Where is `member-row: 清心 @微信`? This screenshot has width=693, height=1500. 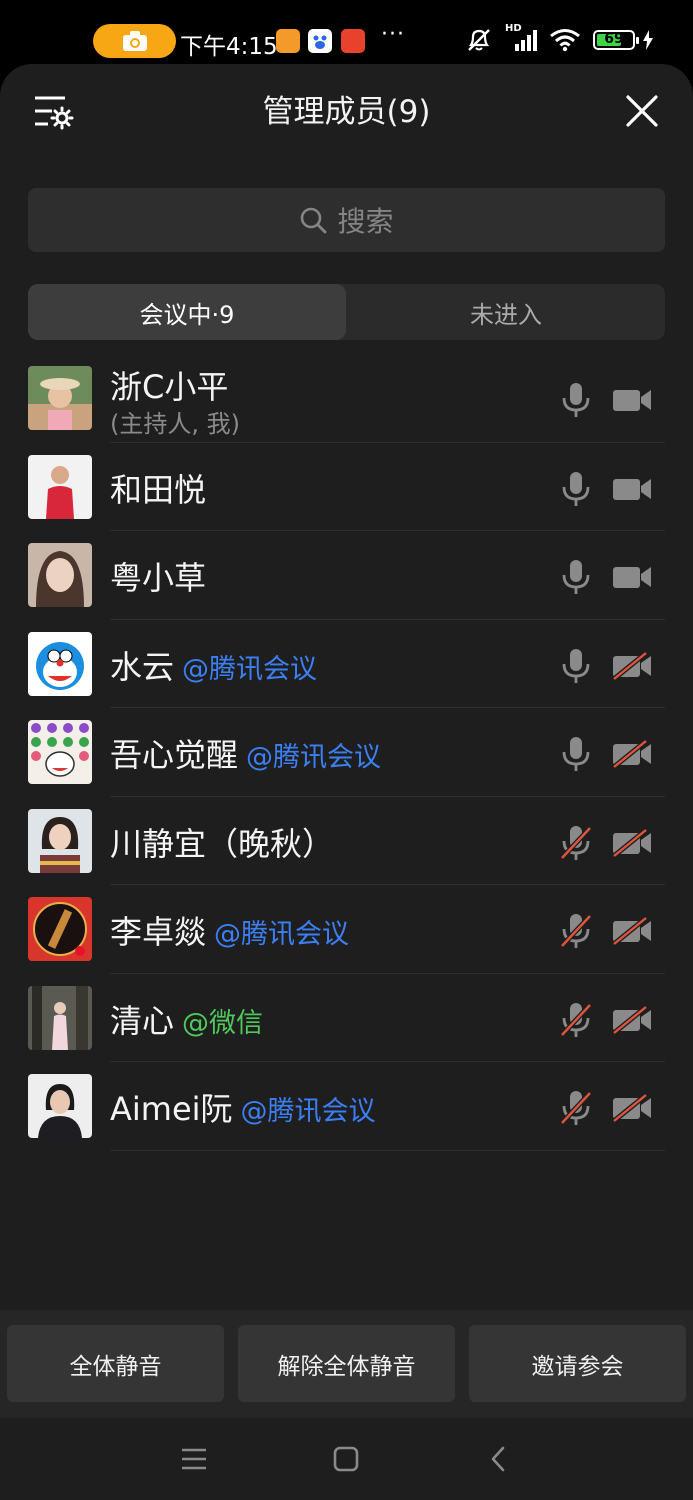 member-row: 清心 @微信 is located at coordinates (346, 1018).